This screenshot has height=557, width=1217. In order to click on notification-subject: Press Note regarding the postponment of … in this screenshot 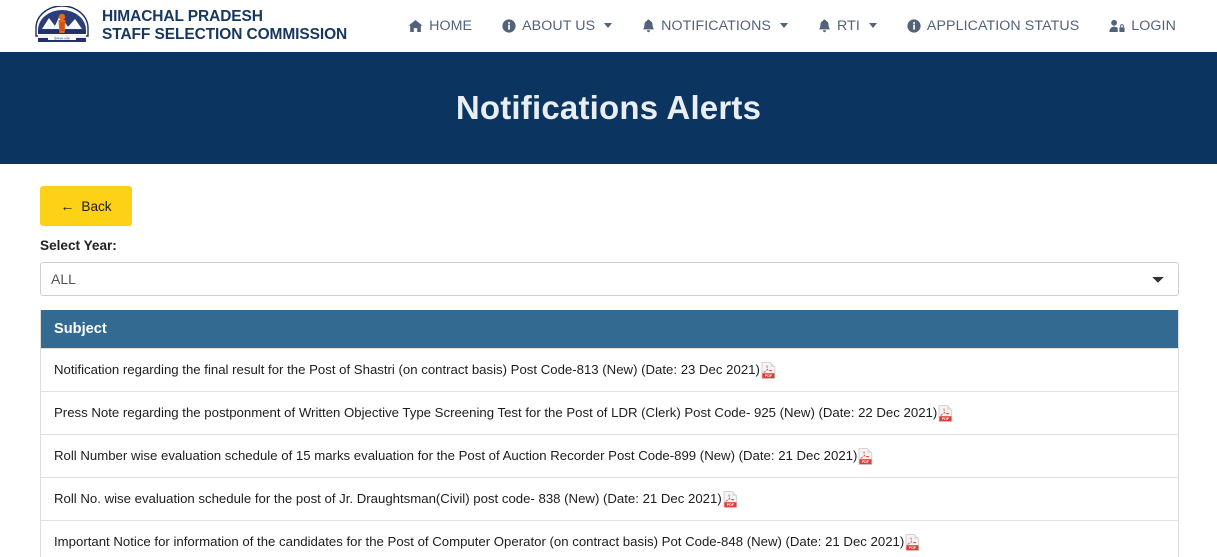, I will do `click(496, 412)`.